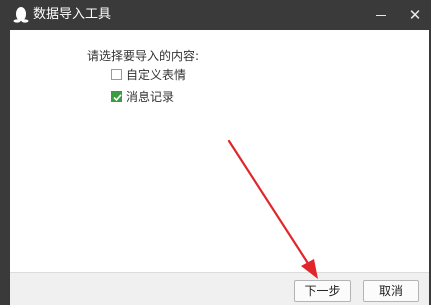  Describe the element at coordinates (215, 15) in the screenshot. I see `title-bar: 数据导入工具 ✕` at that location.